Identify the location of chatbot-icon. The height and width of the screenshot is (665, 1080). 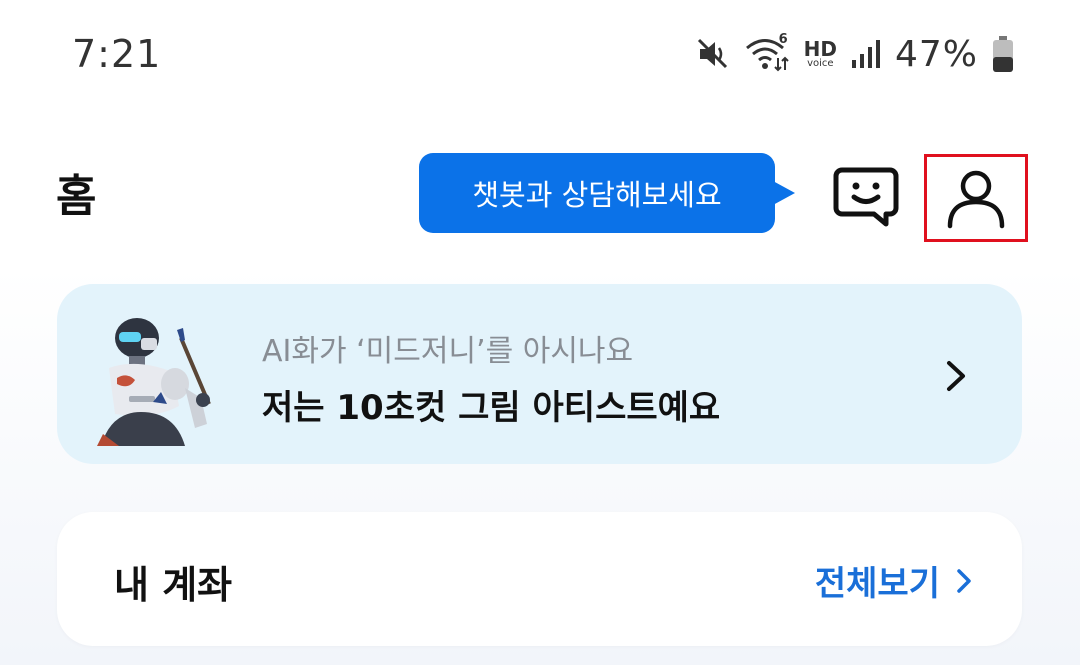
(866, 197).